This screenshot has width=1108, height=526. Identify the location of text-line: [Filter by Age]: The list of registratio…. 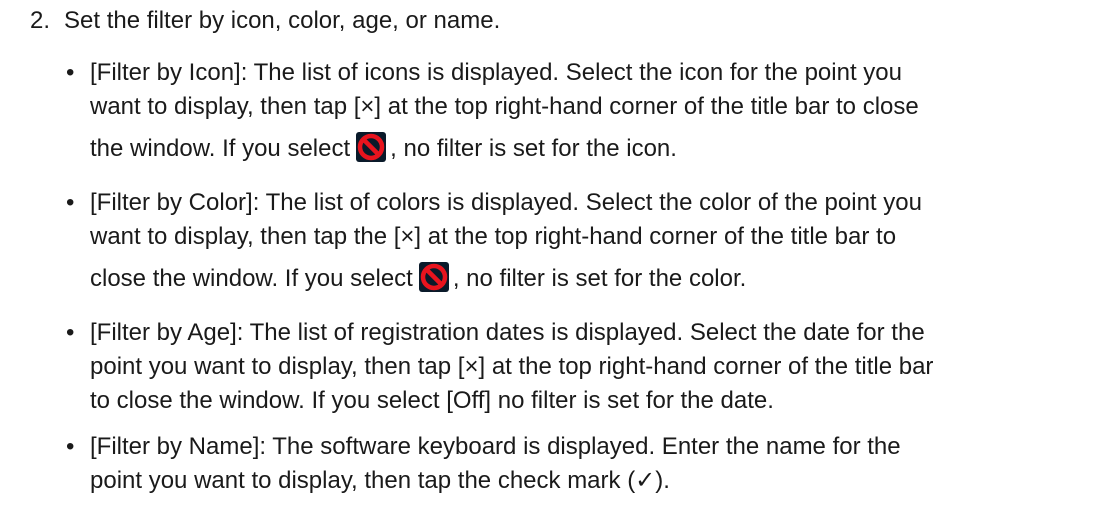
(507, 332).